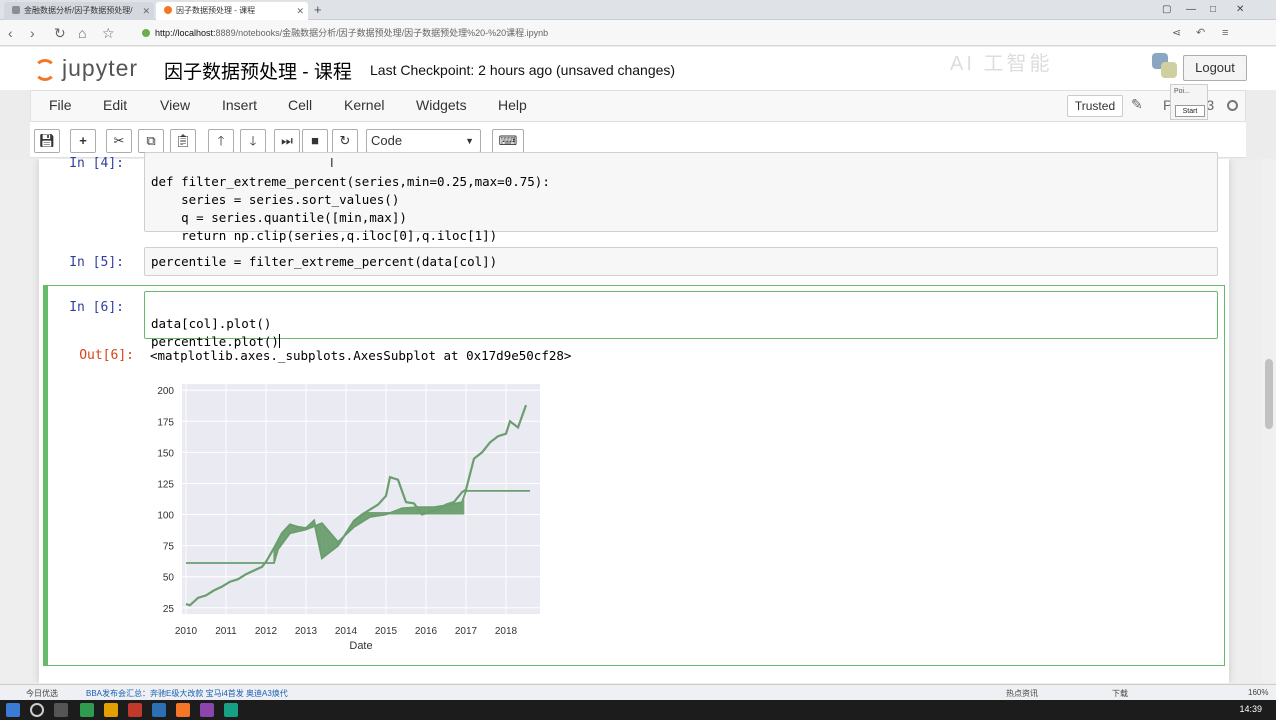  I want to click on x-tick-label: 2012, so click(266, 631).